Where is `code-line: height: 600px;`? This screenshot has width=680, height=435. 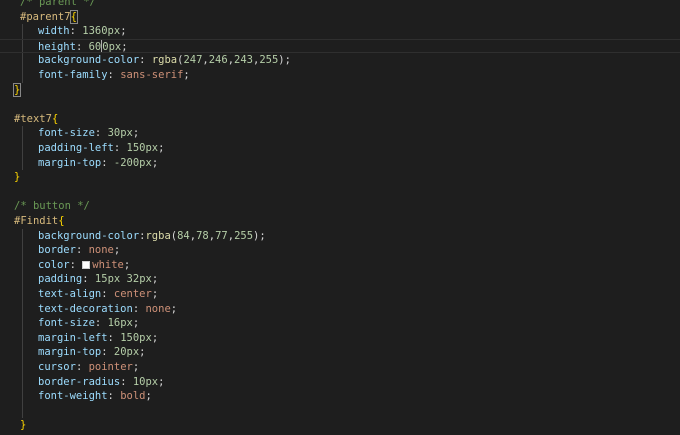 code-line: height: 600px; is located at coordinates (340, 46).